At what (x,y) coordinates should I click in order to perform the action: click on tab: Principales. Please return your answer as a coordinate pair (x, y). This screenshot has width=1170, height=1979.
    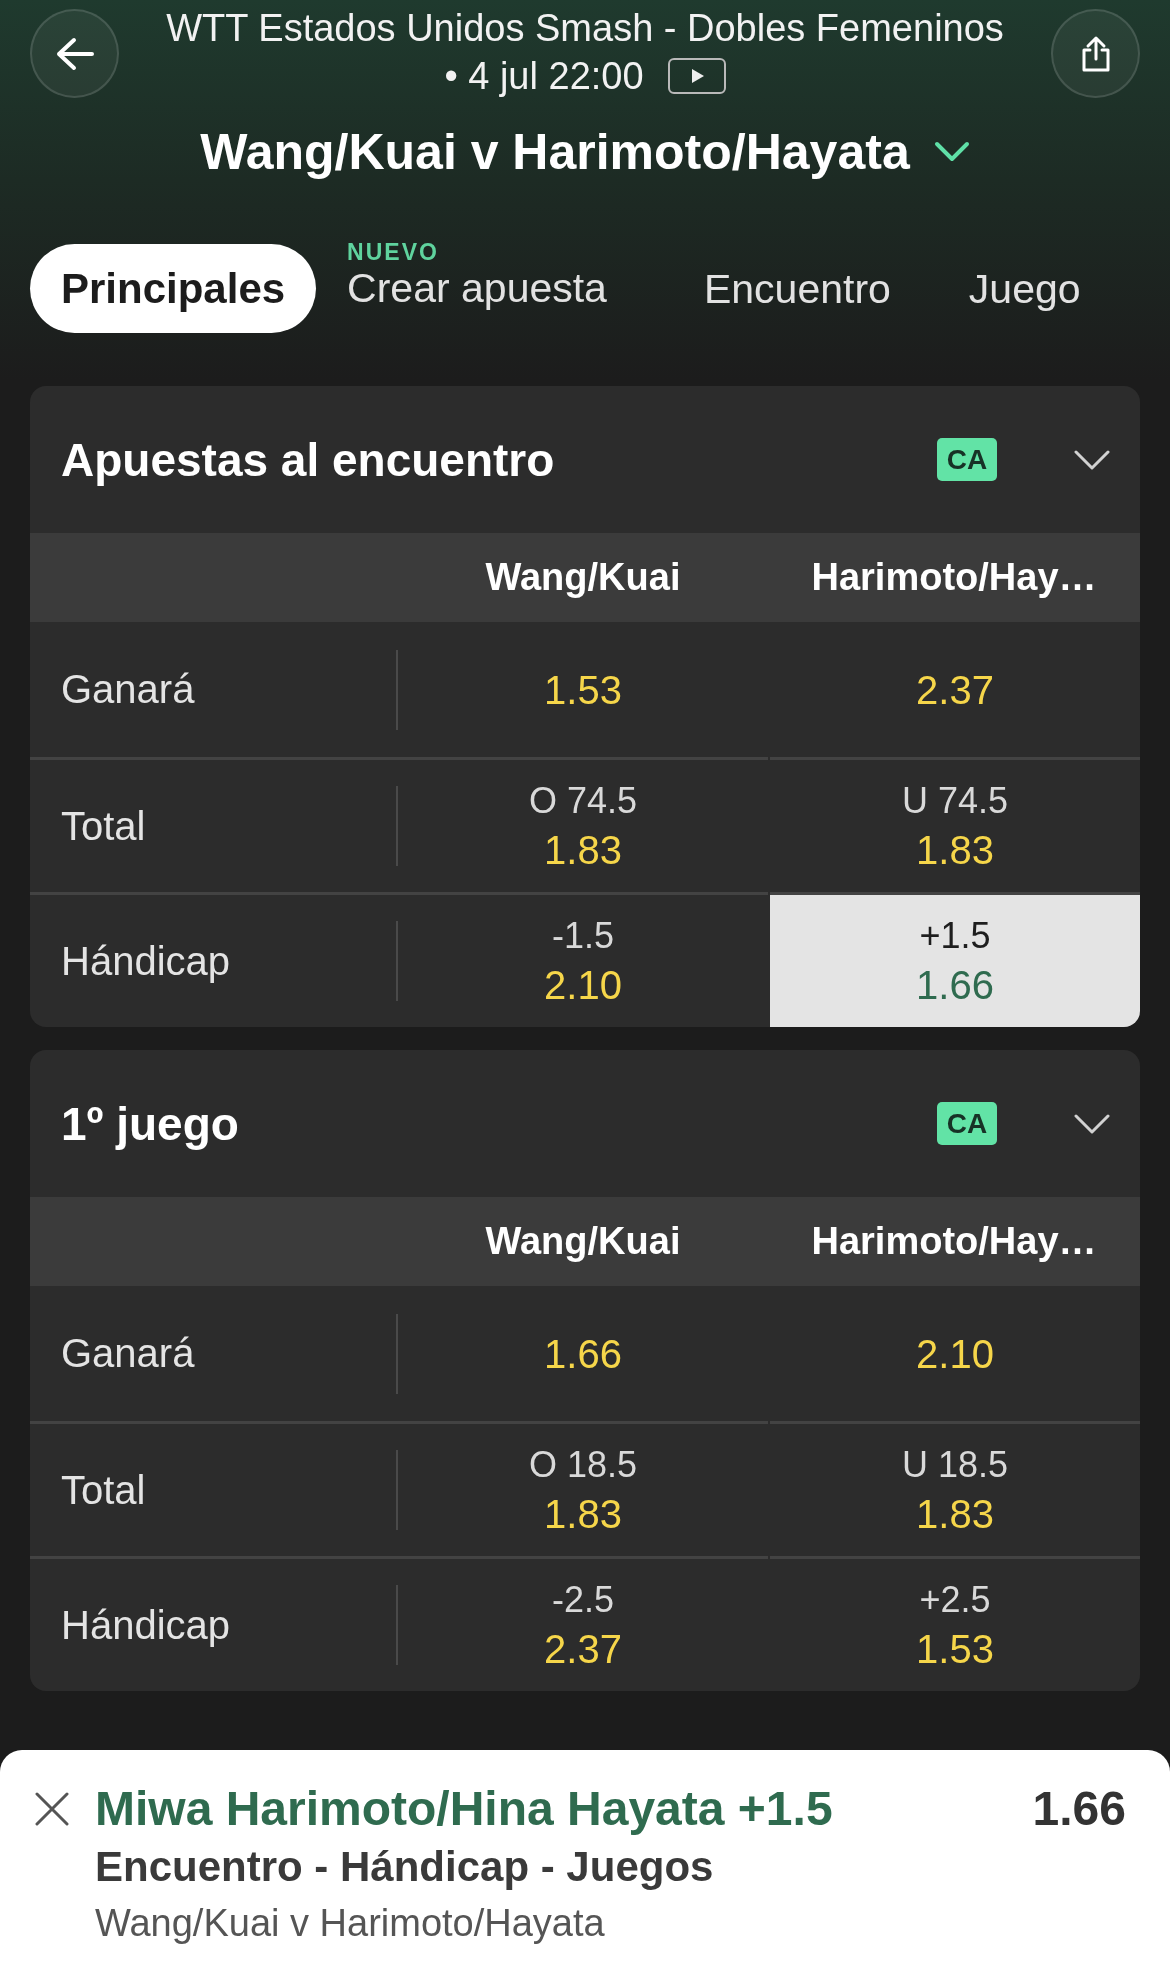
    Looking at the image, I should click on (173, 288).